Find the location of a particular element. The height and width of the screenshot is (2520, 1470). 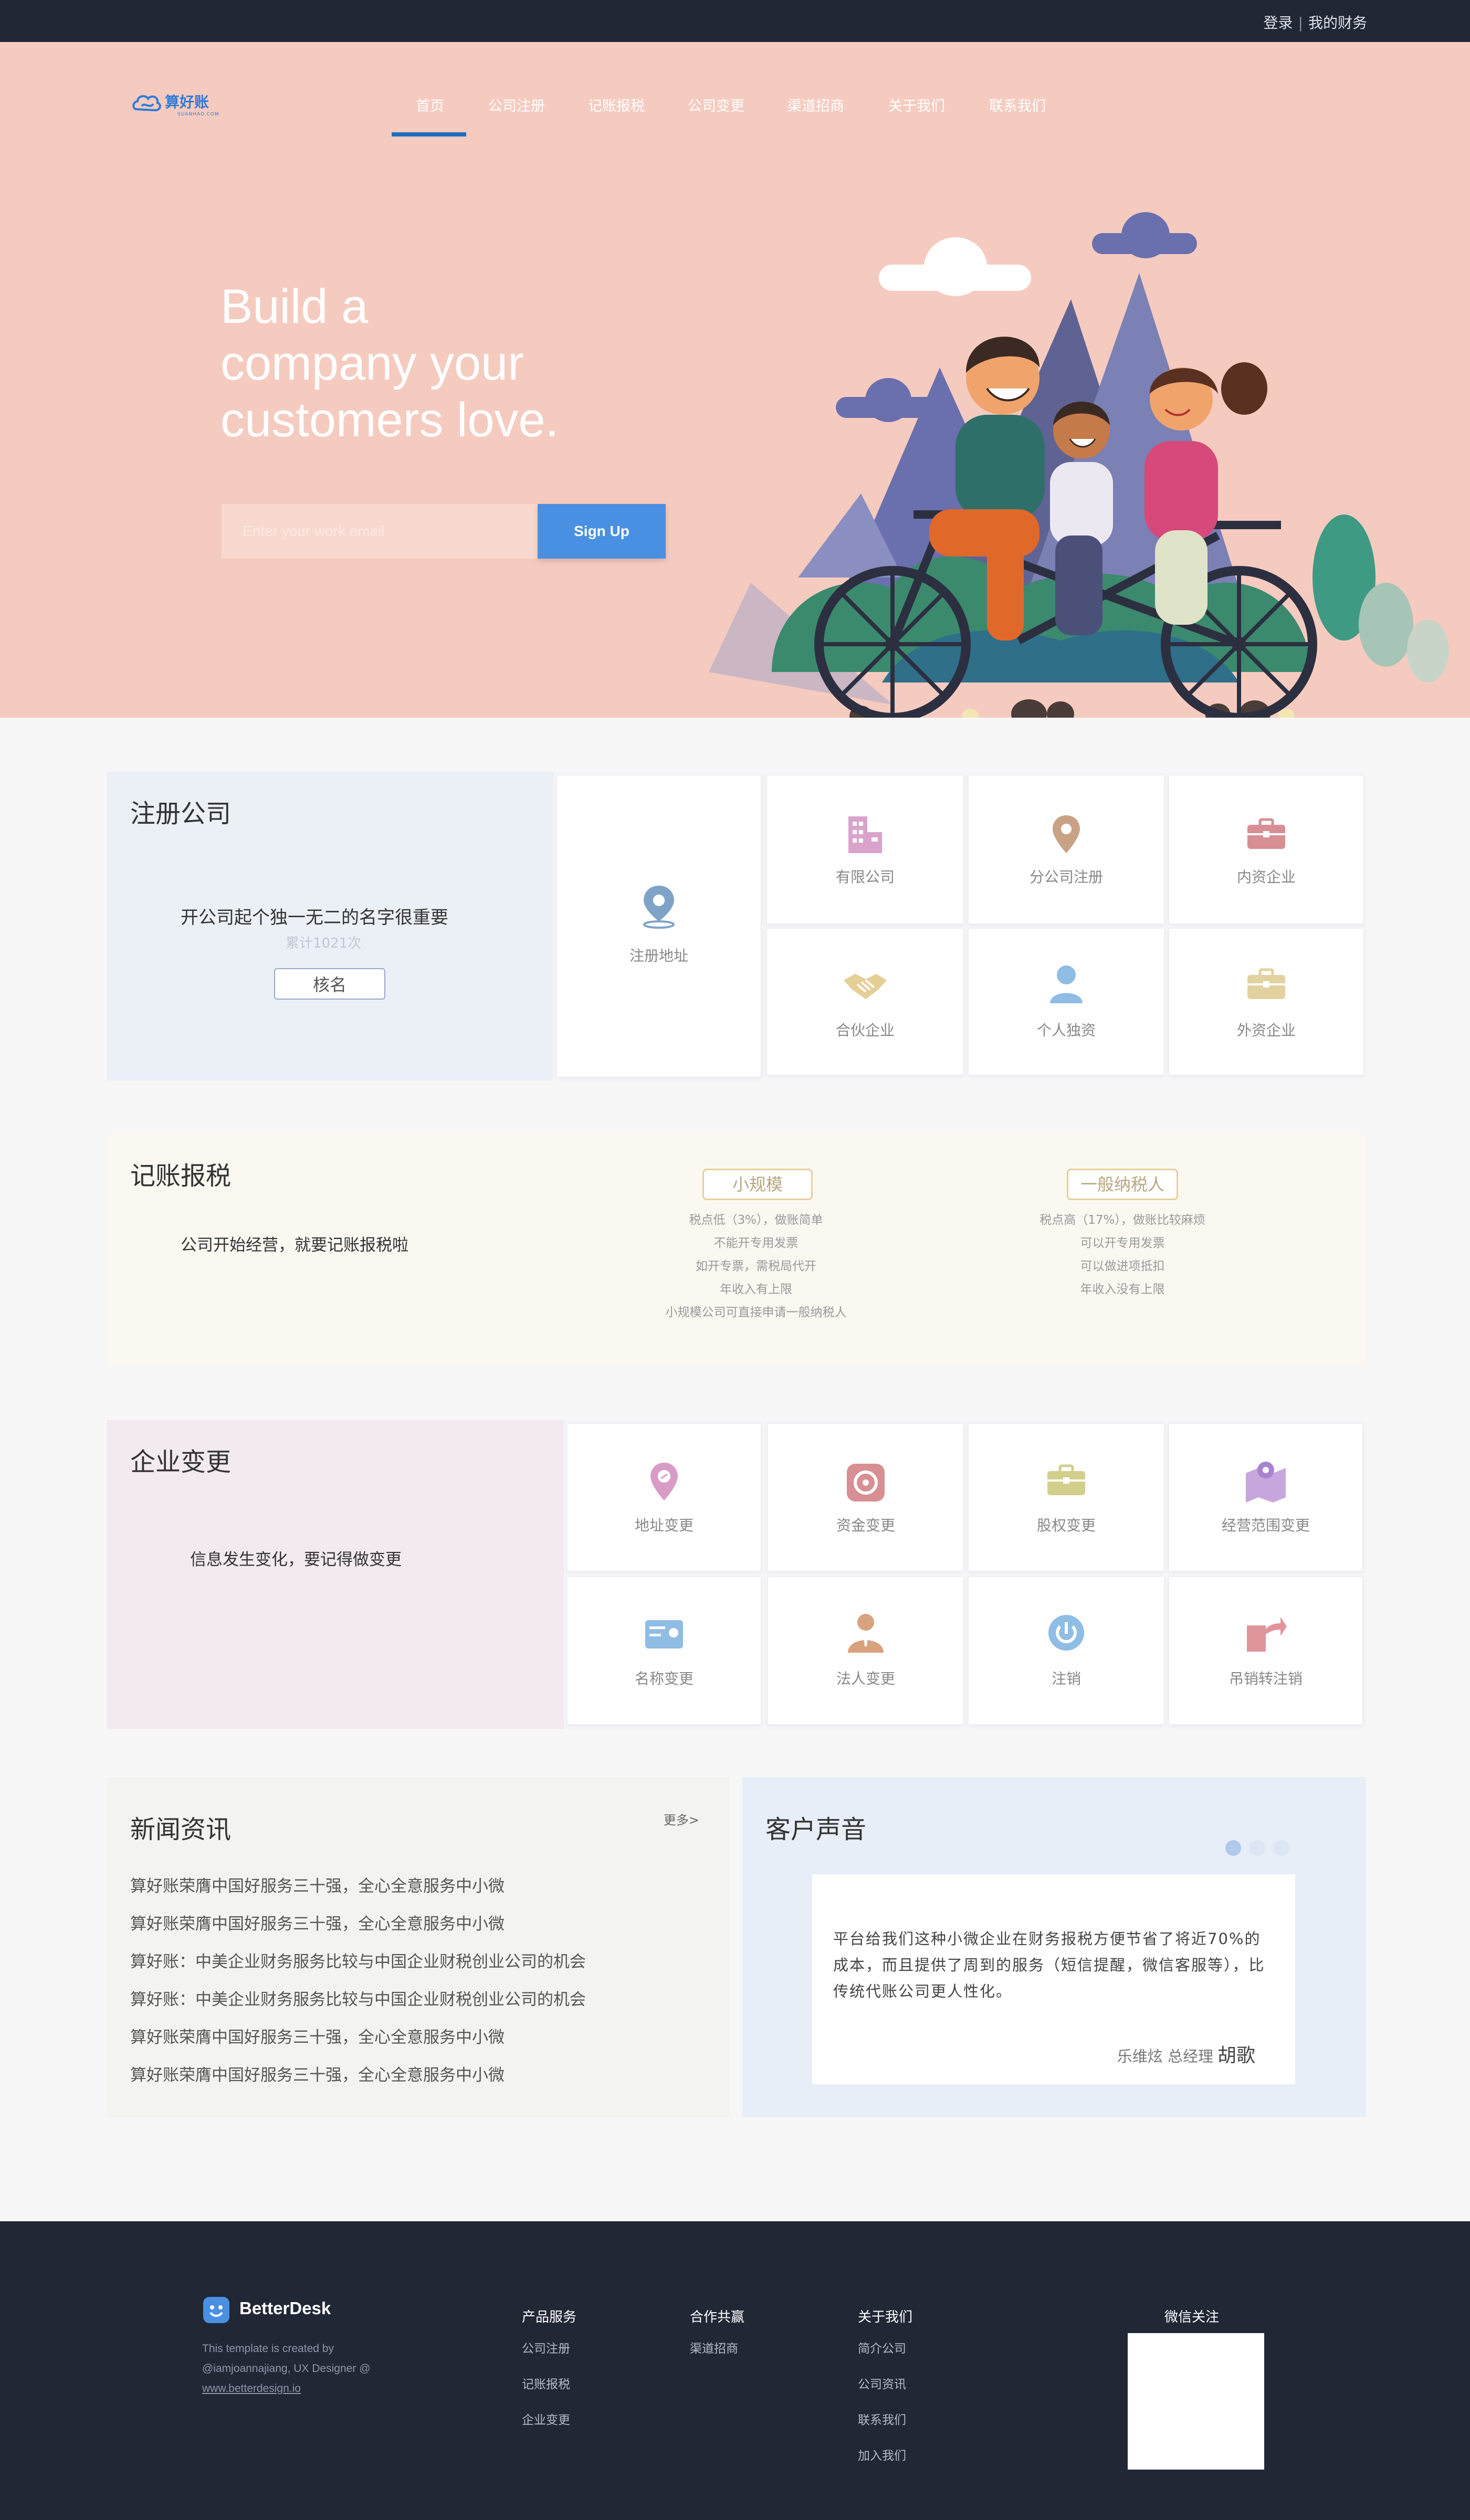

tile-label: 合伙企业 is located at coordinates (865, 1030).